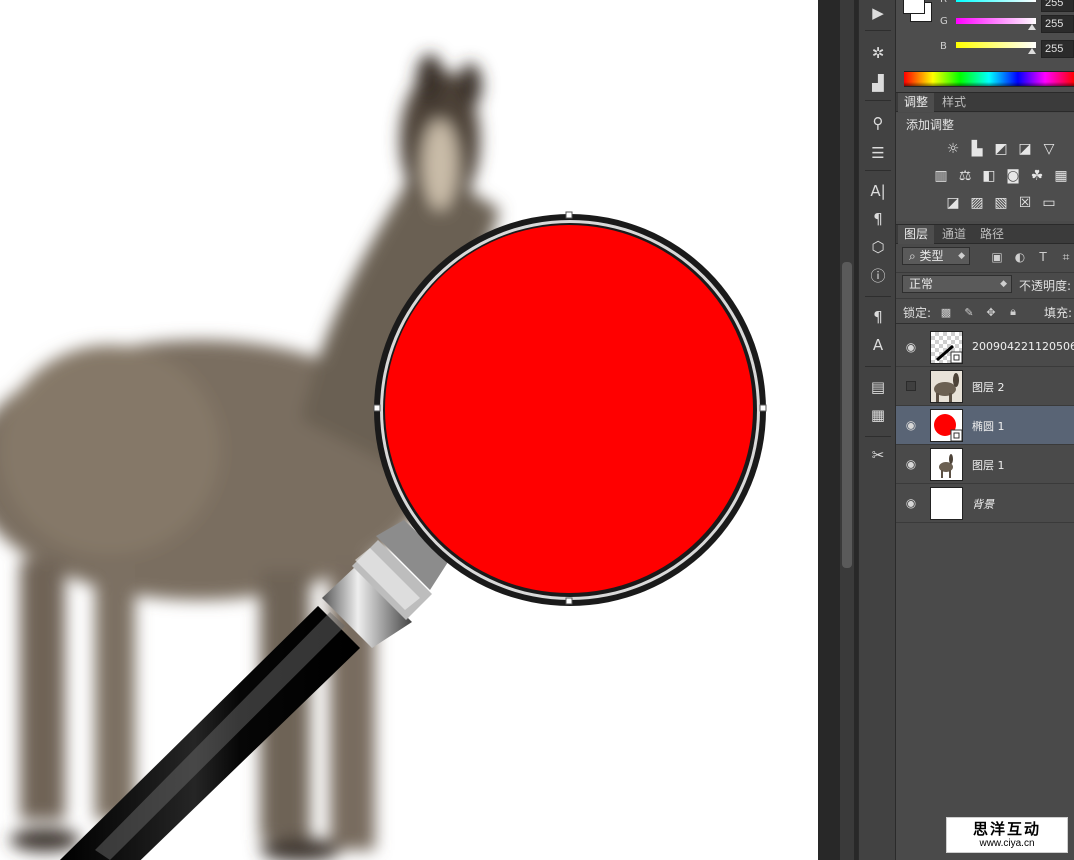  What do you see at coordinates (847, 415) in the screenshot?
I see `scrollbar-thumb` at bounding box center [847, 415].